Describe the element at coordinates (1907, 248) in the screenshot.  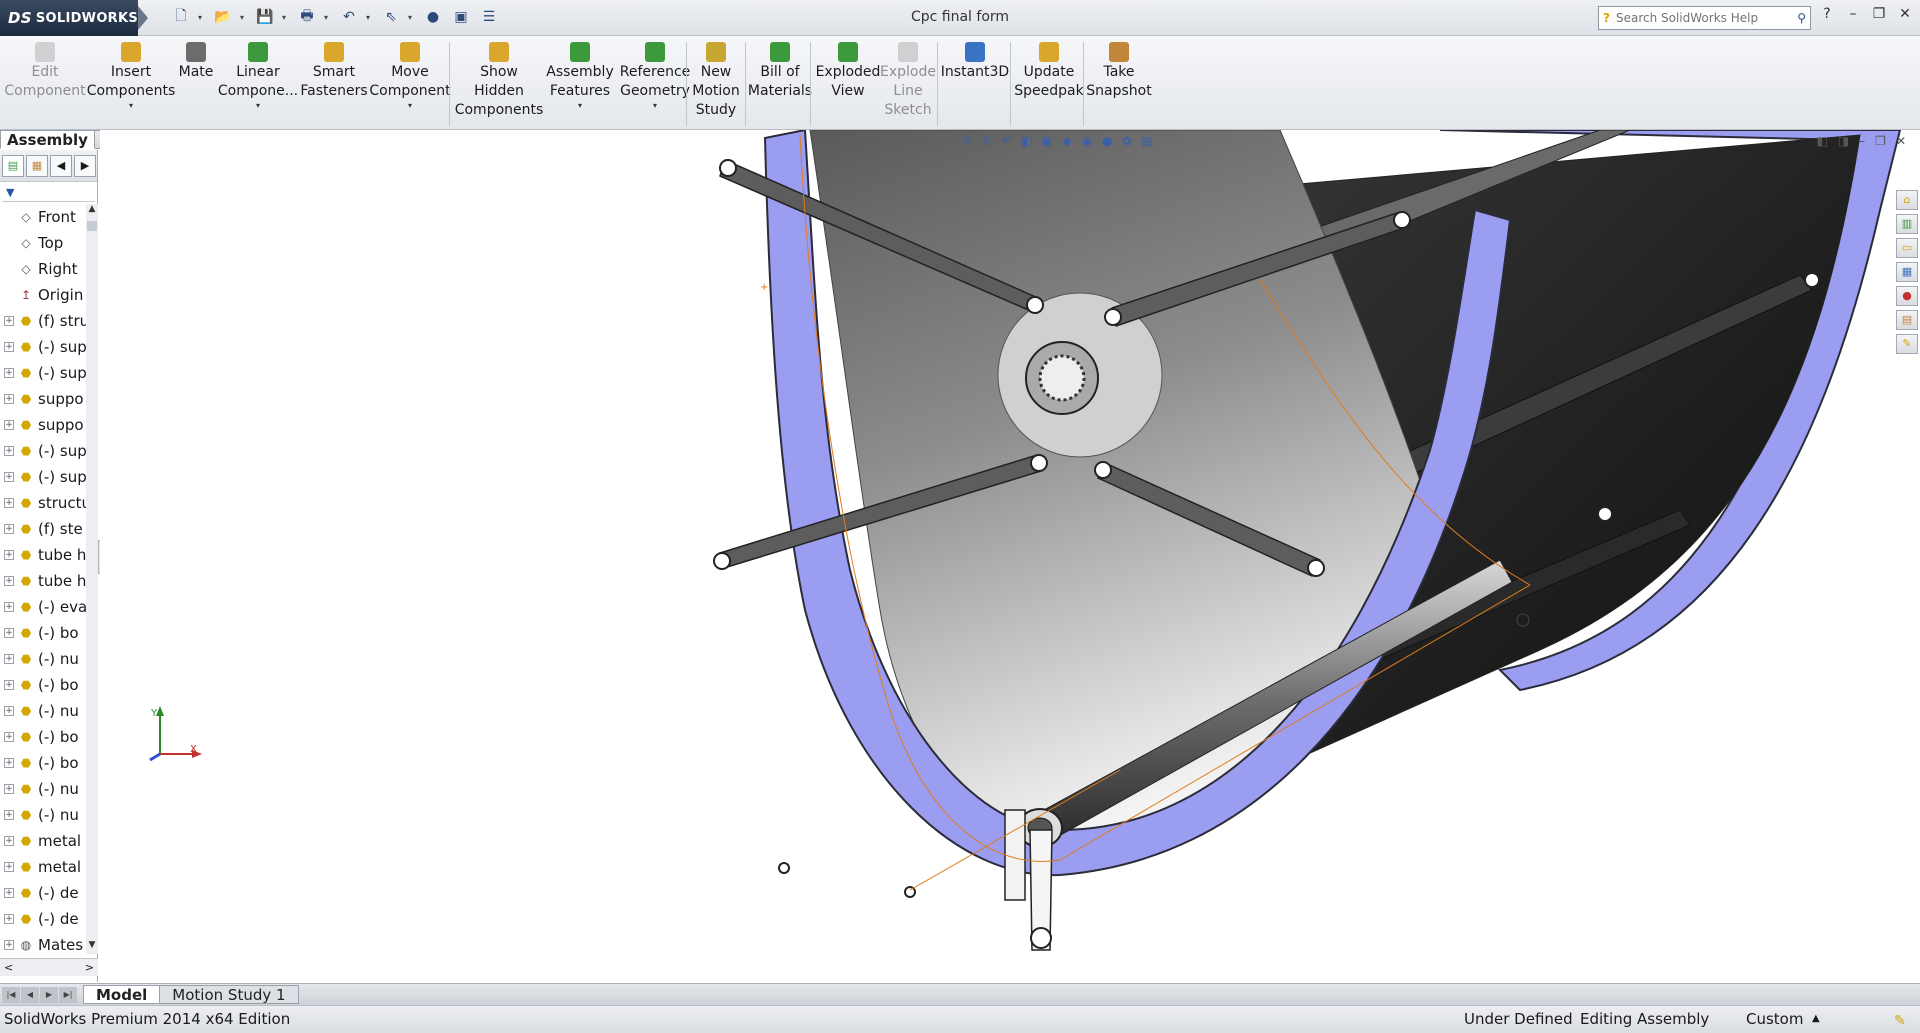
I see `file-explorer-icon: ▭` at that location.